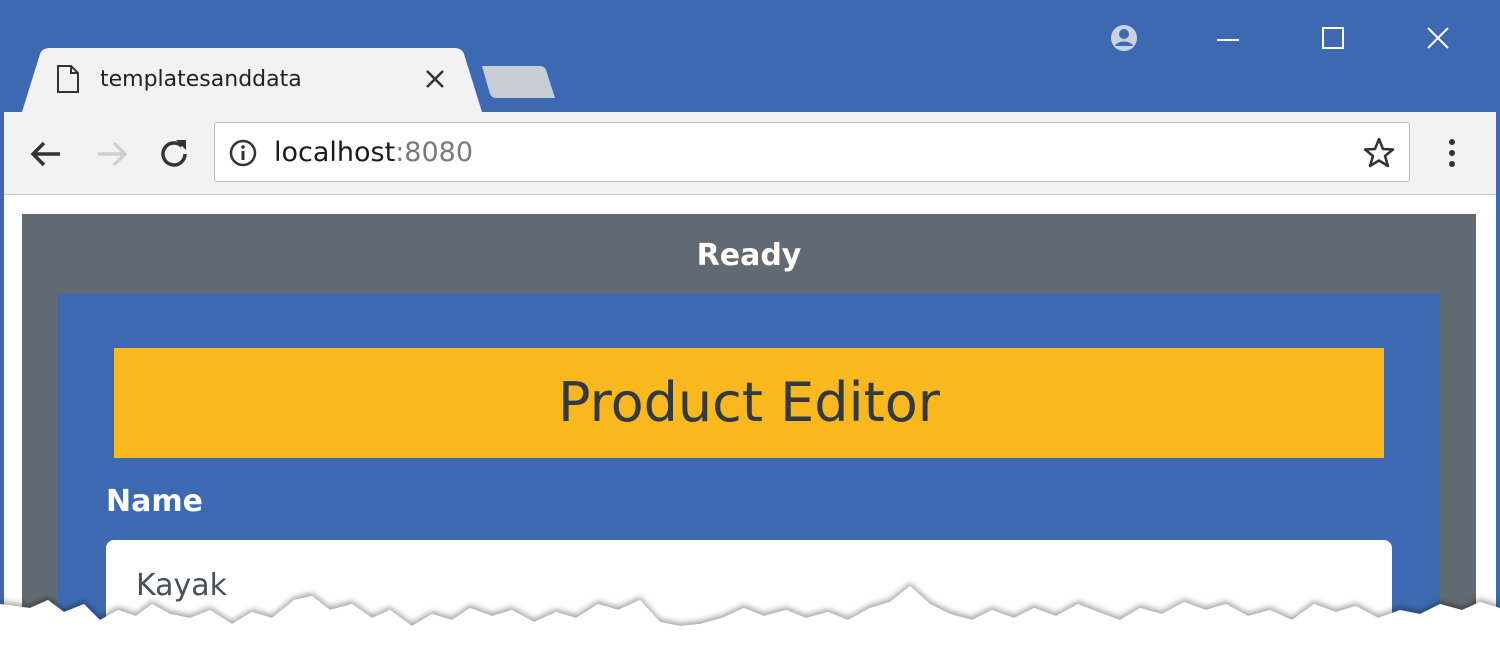 The height and width of the screenshot is (659, 1500). What do you see at coordinates (243, 155) in the screenshot?
I see `info-icon` at bounding box center [243, 155].